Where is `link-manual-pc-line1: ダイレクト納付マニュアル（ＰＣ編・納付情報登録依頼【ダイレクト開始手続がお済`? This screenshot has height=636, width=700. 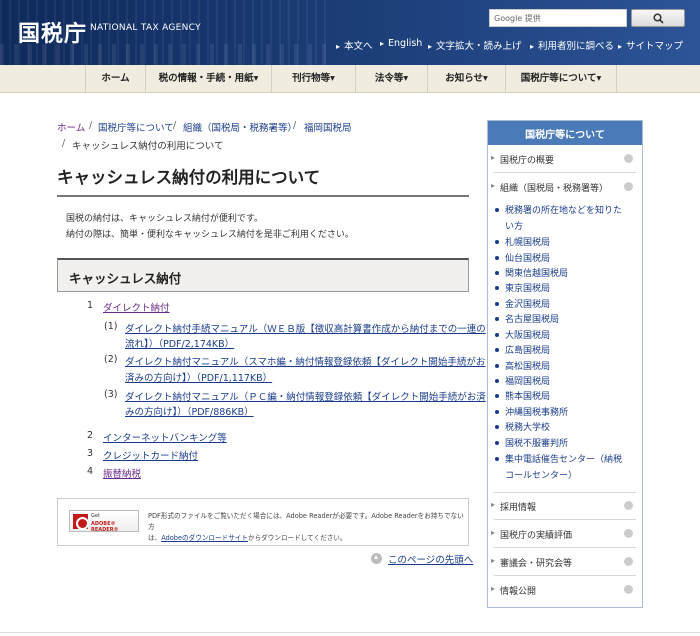 link-manual-pc-line1: ダイレクト納付マニュアル（ＰＣ編・納付情報登録依頼【ダイレクト開始手続がお済 is located at coordinates (305, 396).